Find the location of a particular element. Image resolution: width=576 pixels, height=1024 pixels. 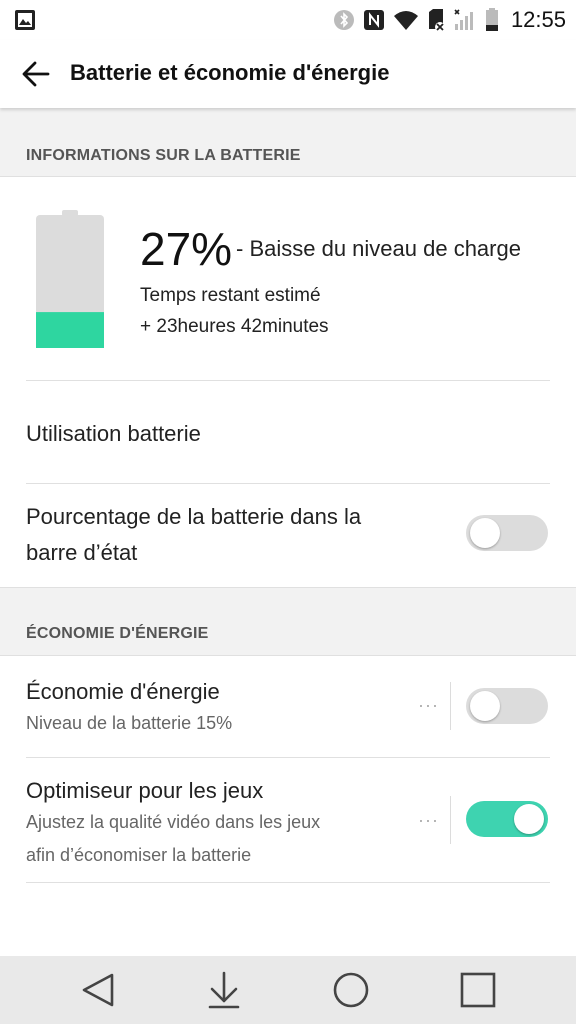

game-optimizer-subtitle: Ajustez la qualité vidéo dans les jeux is located at coordinates (173, 822).